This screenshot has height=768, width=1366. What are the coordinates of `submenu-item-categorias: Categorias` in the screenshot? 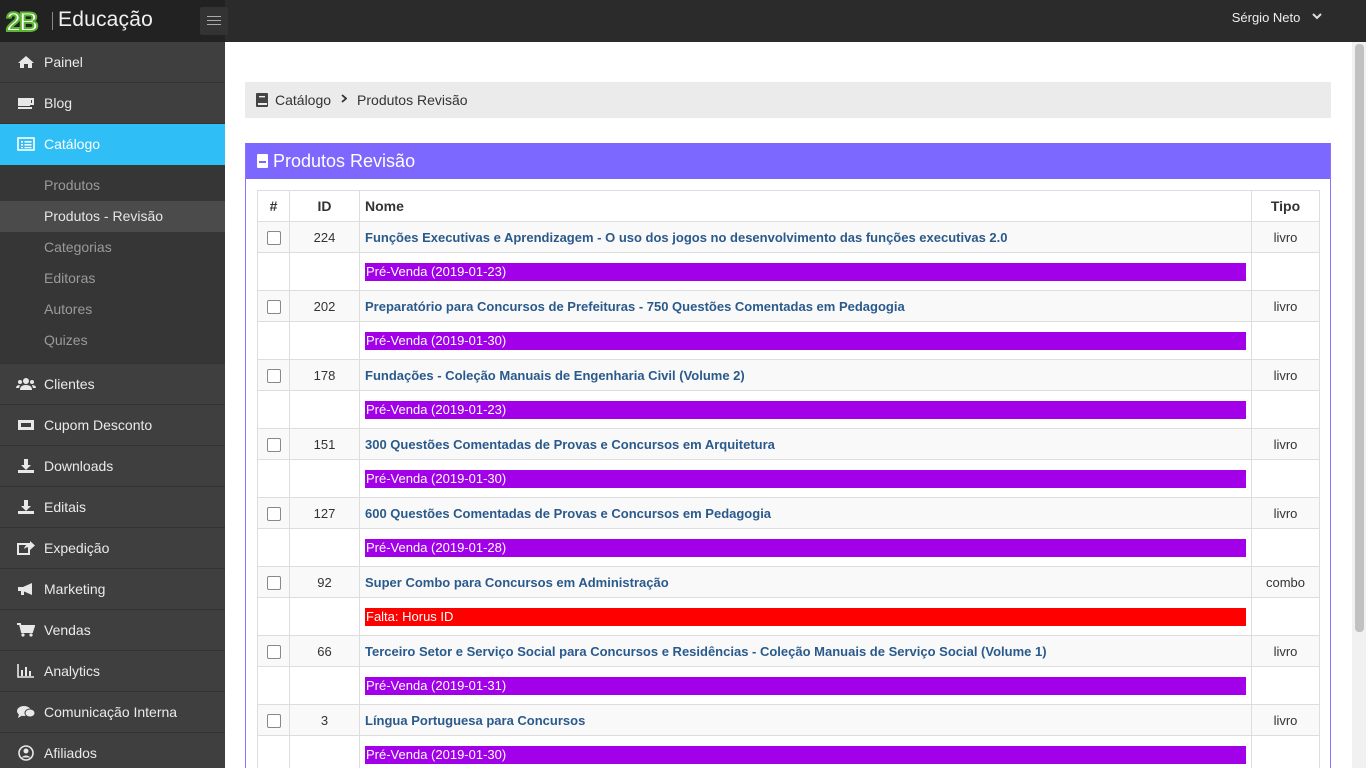 It's located at (112, 247).